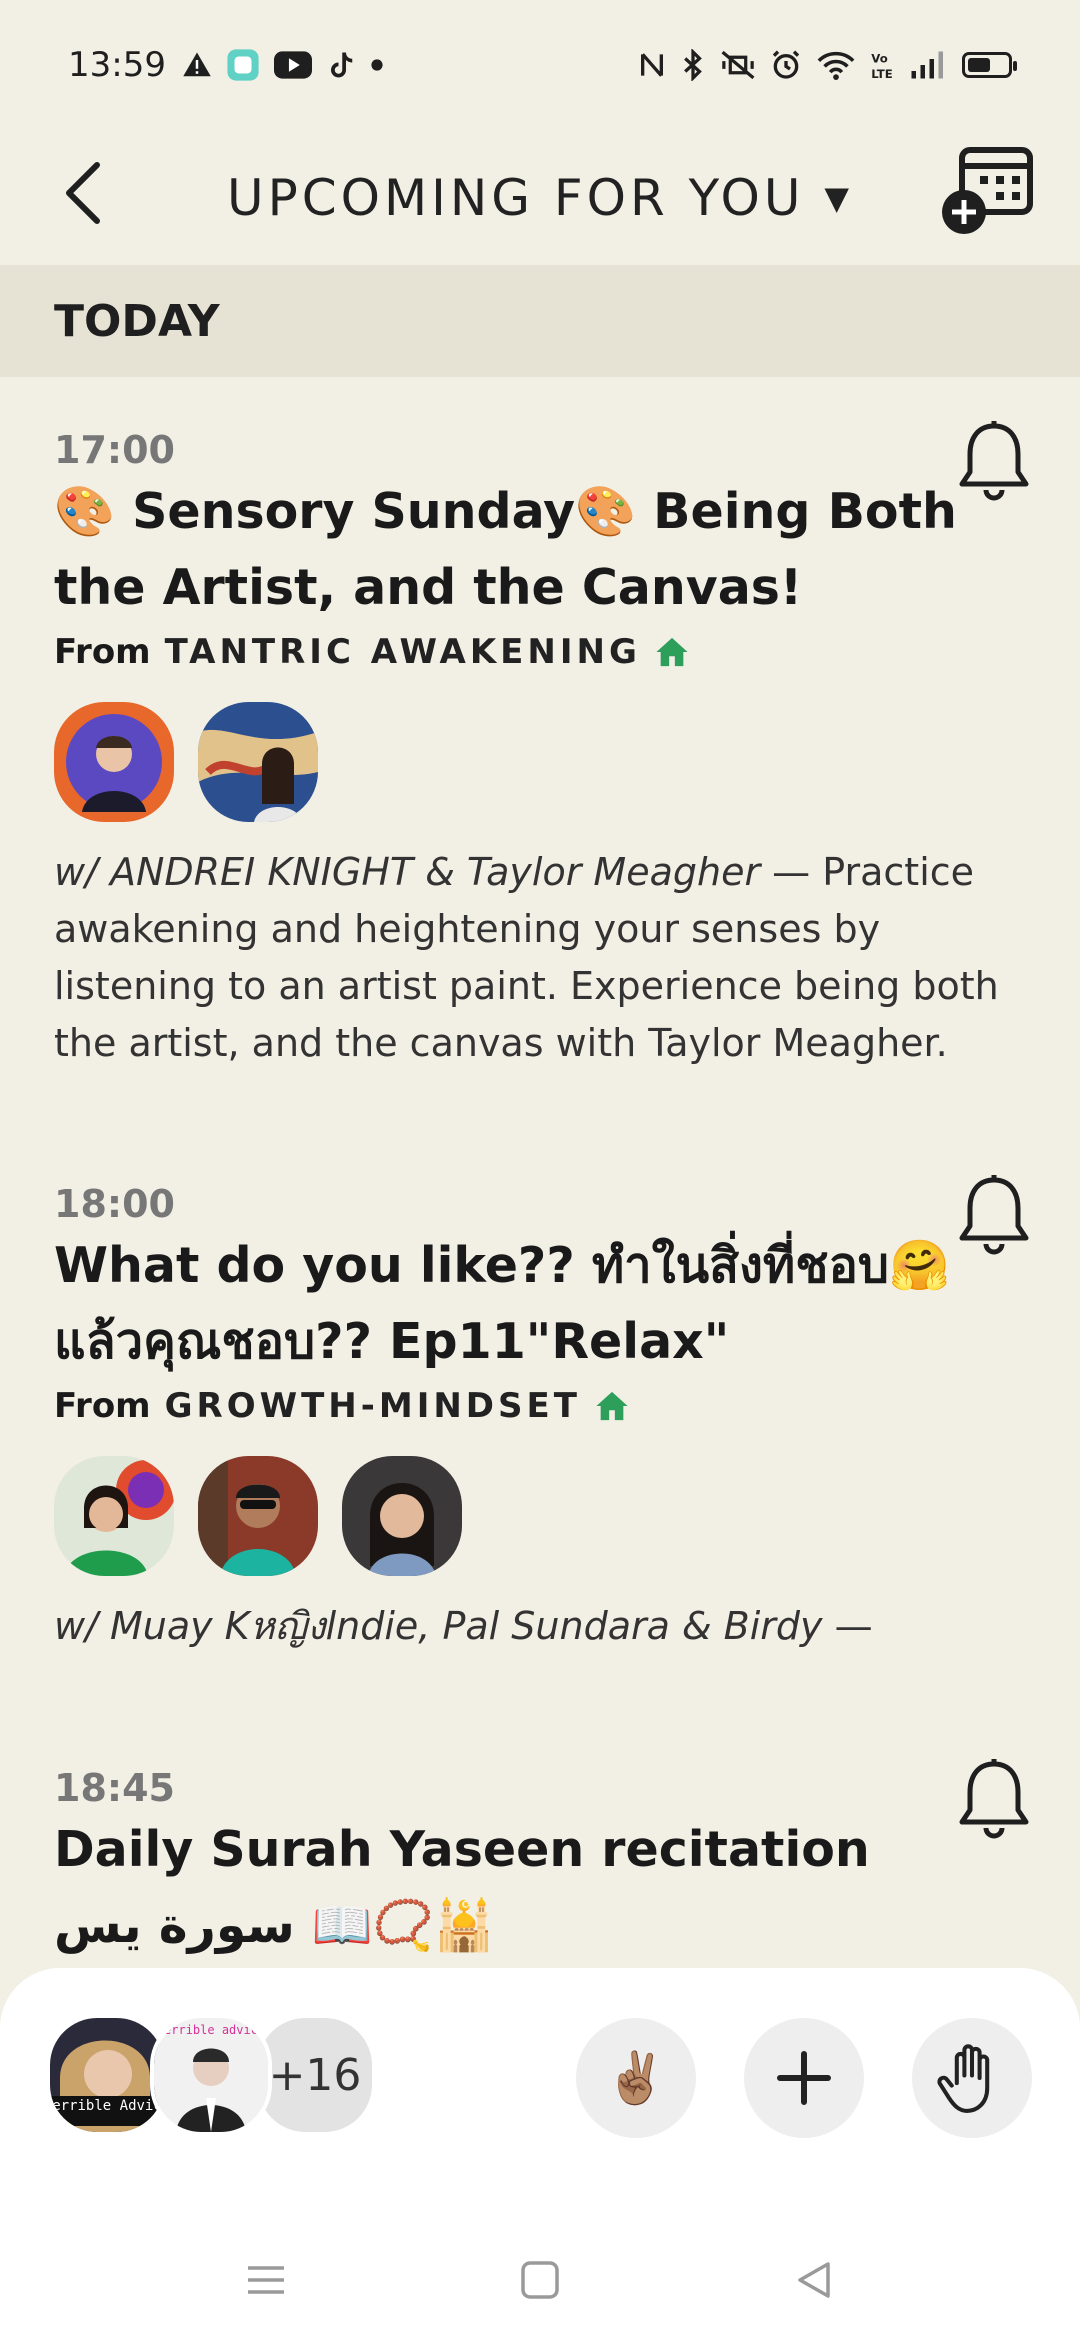 The height and width of the screenshot is (2340, 1080). I want to click on listeners-preview: Terrible Advice terrible advice +16, so click(211, 2075).